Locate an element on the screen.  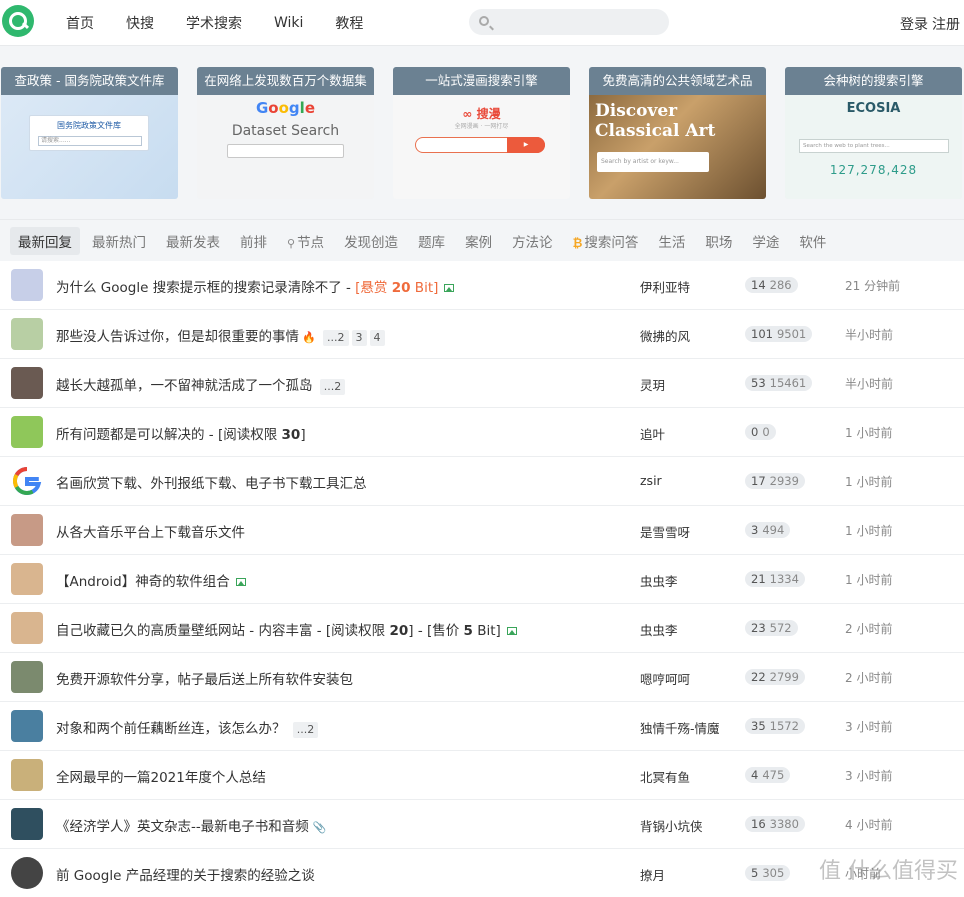
topic-title: 名画欣赏下载、外刊报纸下载、电子书下载工具汇总 is located at coordinates (211, 482).